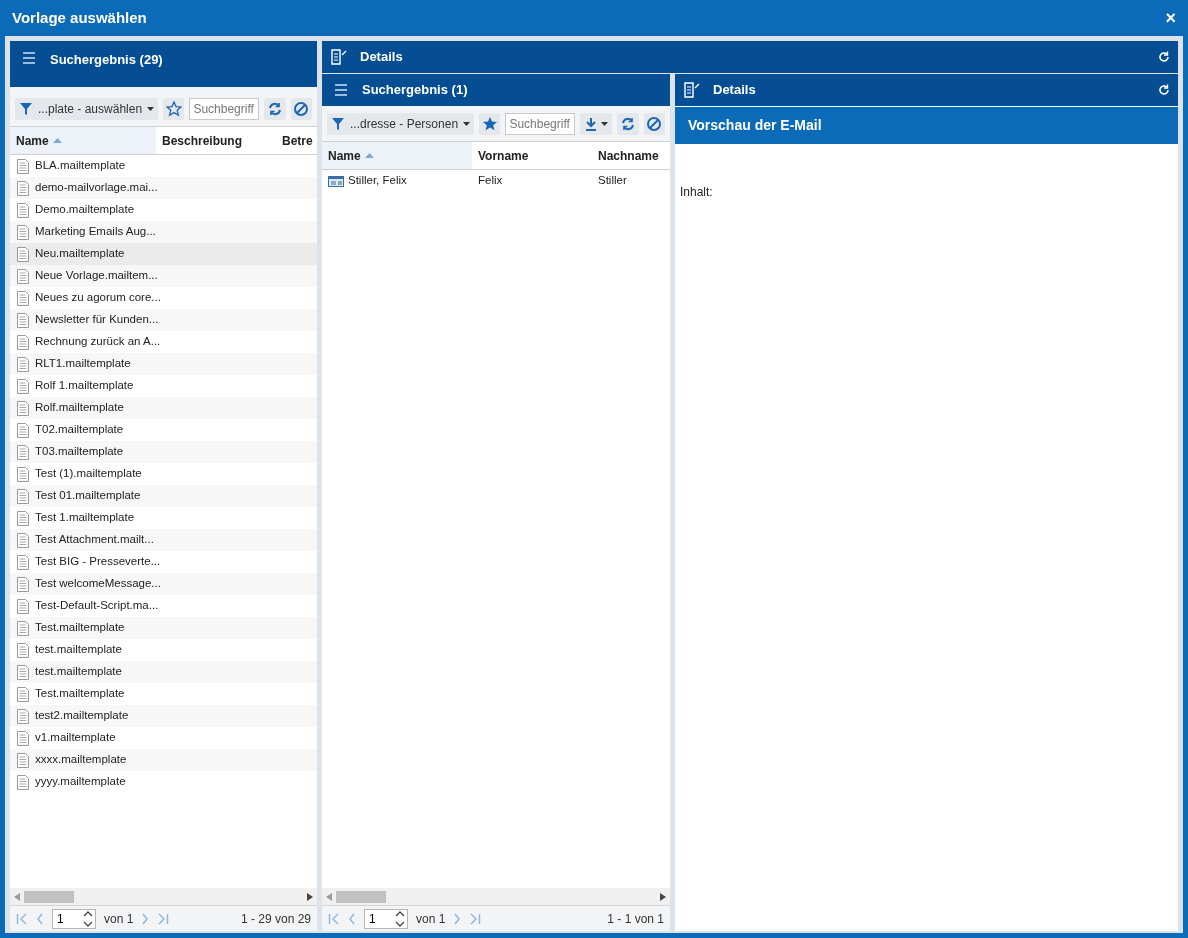 The image size is (1188, 938). What do you see at coordinates (87, 108) in the screenshot?
I see `filter-dropdown: ...plate - auswählen` at bounding box center [87, 108].